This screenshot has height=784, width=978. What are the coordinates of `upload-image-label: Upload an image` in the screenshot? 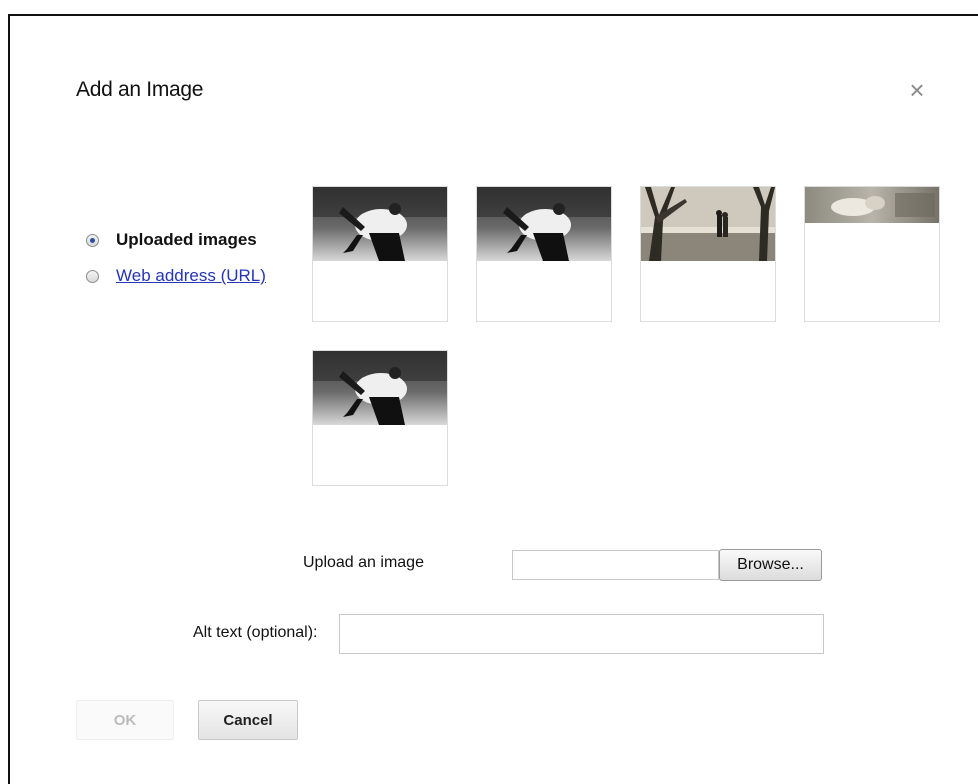 It's located at (363, 562).